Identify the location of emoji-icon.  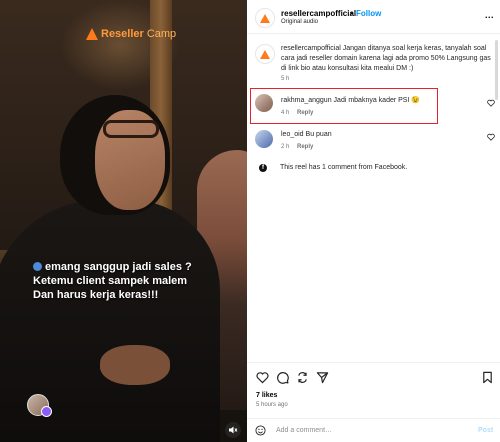
(260, 430).